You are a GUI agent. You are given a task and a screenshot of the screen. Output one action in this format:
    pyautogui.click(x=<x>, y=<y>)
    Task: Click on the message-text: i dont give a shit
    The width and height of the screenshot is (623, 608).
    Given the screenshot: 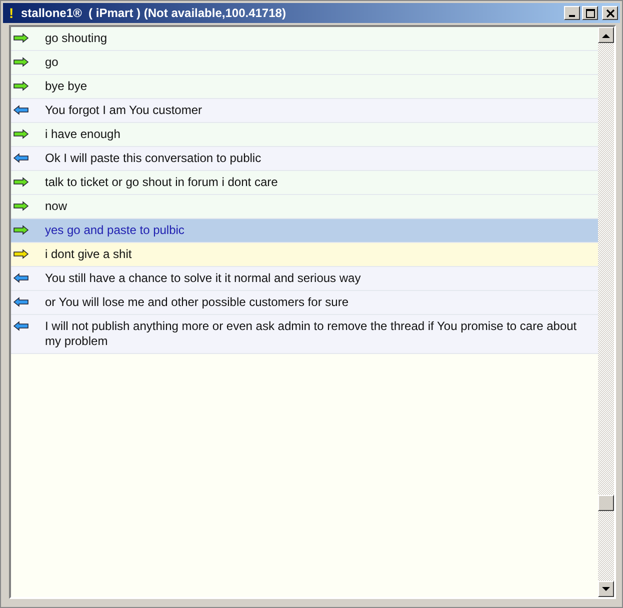 What is the action you would take?
    pyautogui.click(x=88, y=254)
    